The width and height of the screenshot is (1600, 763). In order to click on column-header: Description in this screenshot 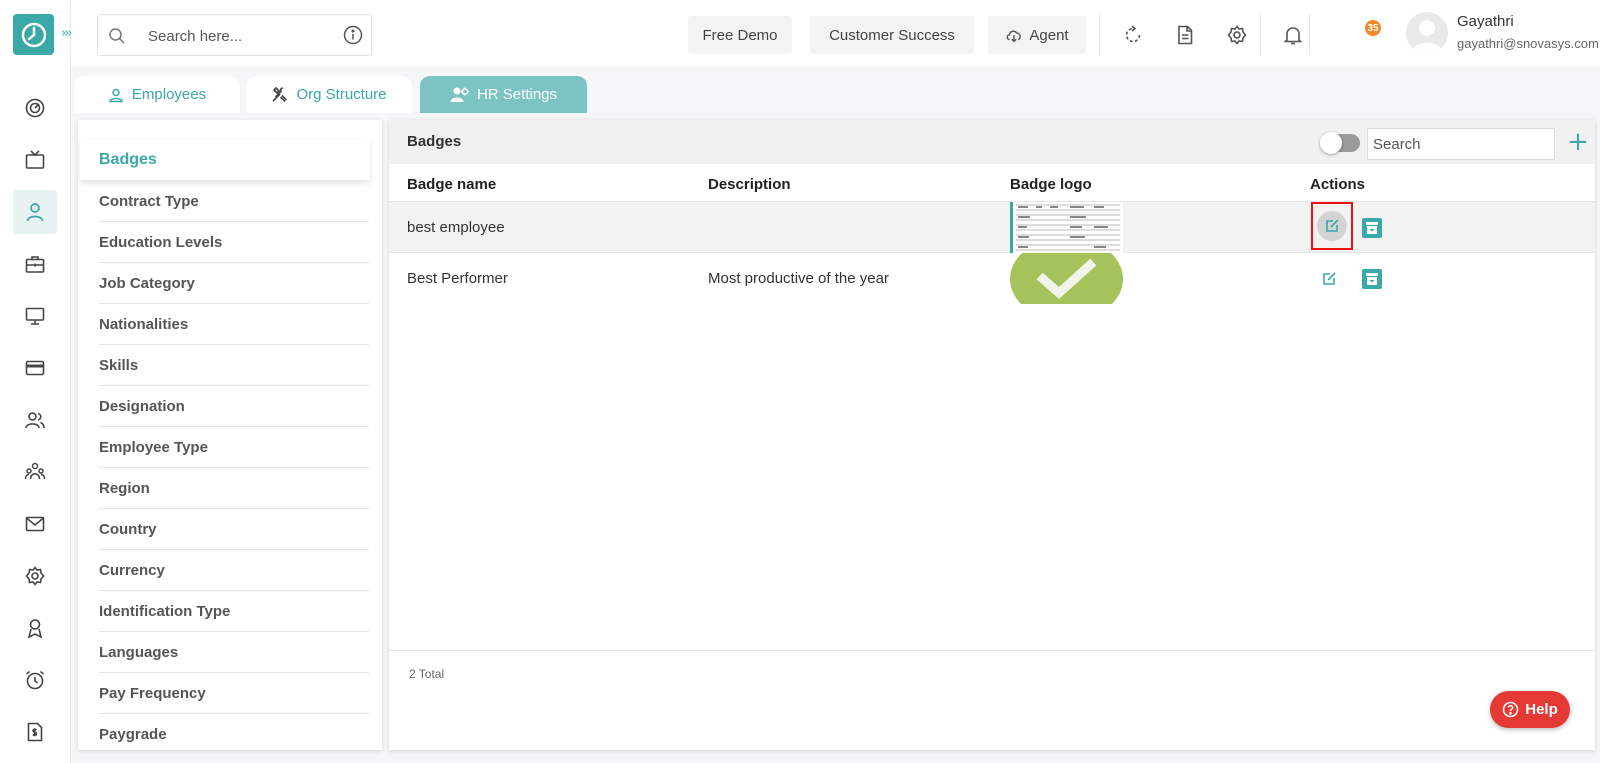, I will do `click(749, 184)`.